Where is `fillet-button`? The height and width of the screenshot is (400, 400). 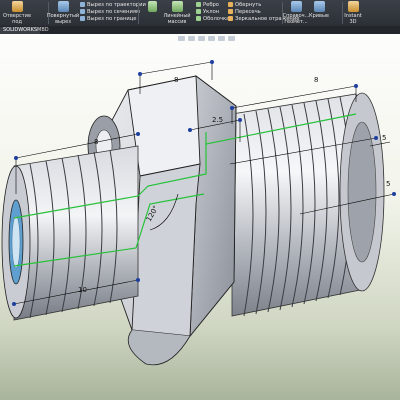 fillet-button is located at coordinates (152, 7).